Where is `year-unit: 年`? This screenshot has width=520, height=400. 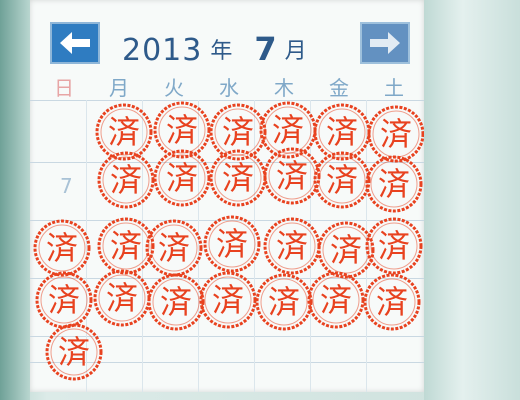 year-unit: 年 is located at coordinates (221, 51).